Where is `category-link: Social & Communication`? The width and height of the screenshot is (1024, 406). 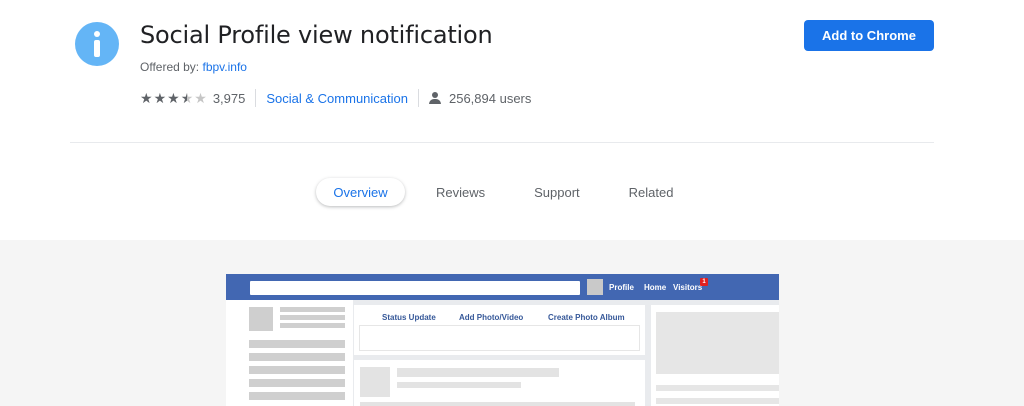
category-link: Social & Communication is located at coordinates (337, 98).